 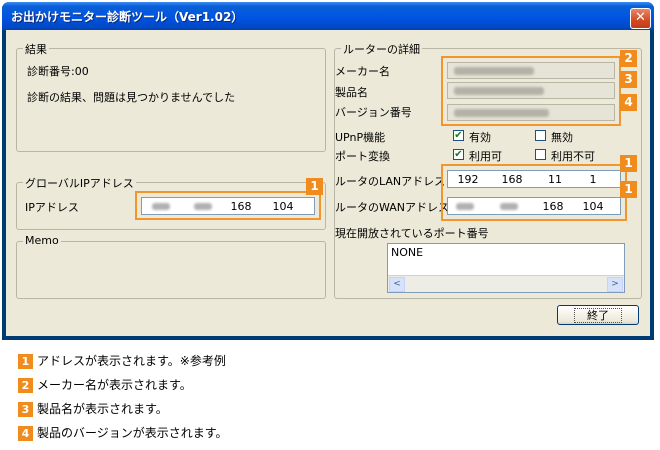 I want to click on legend-text-4: 製品のバージョンが表示されます。, so click(x=132, y=433).